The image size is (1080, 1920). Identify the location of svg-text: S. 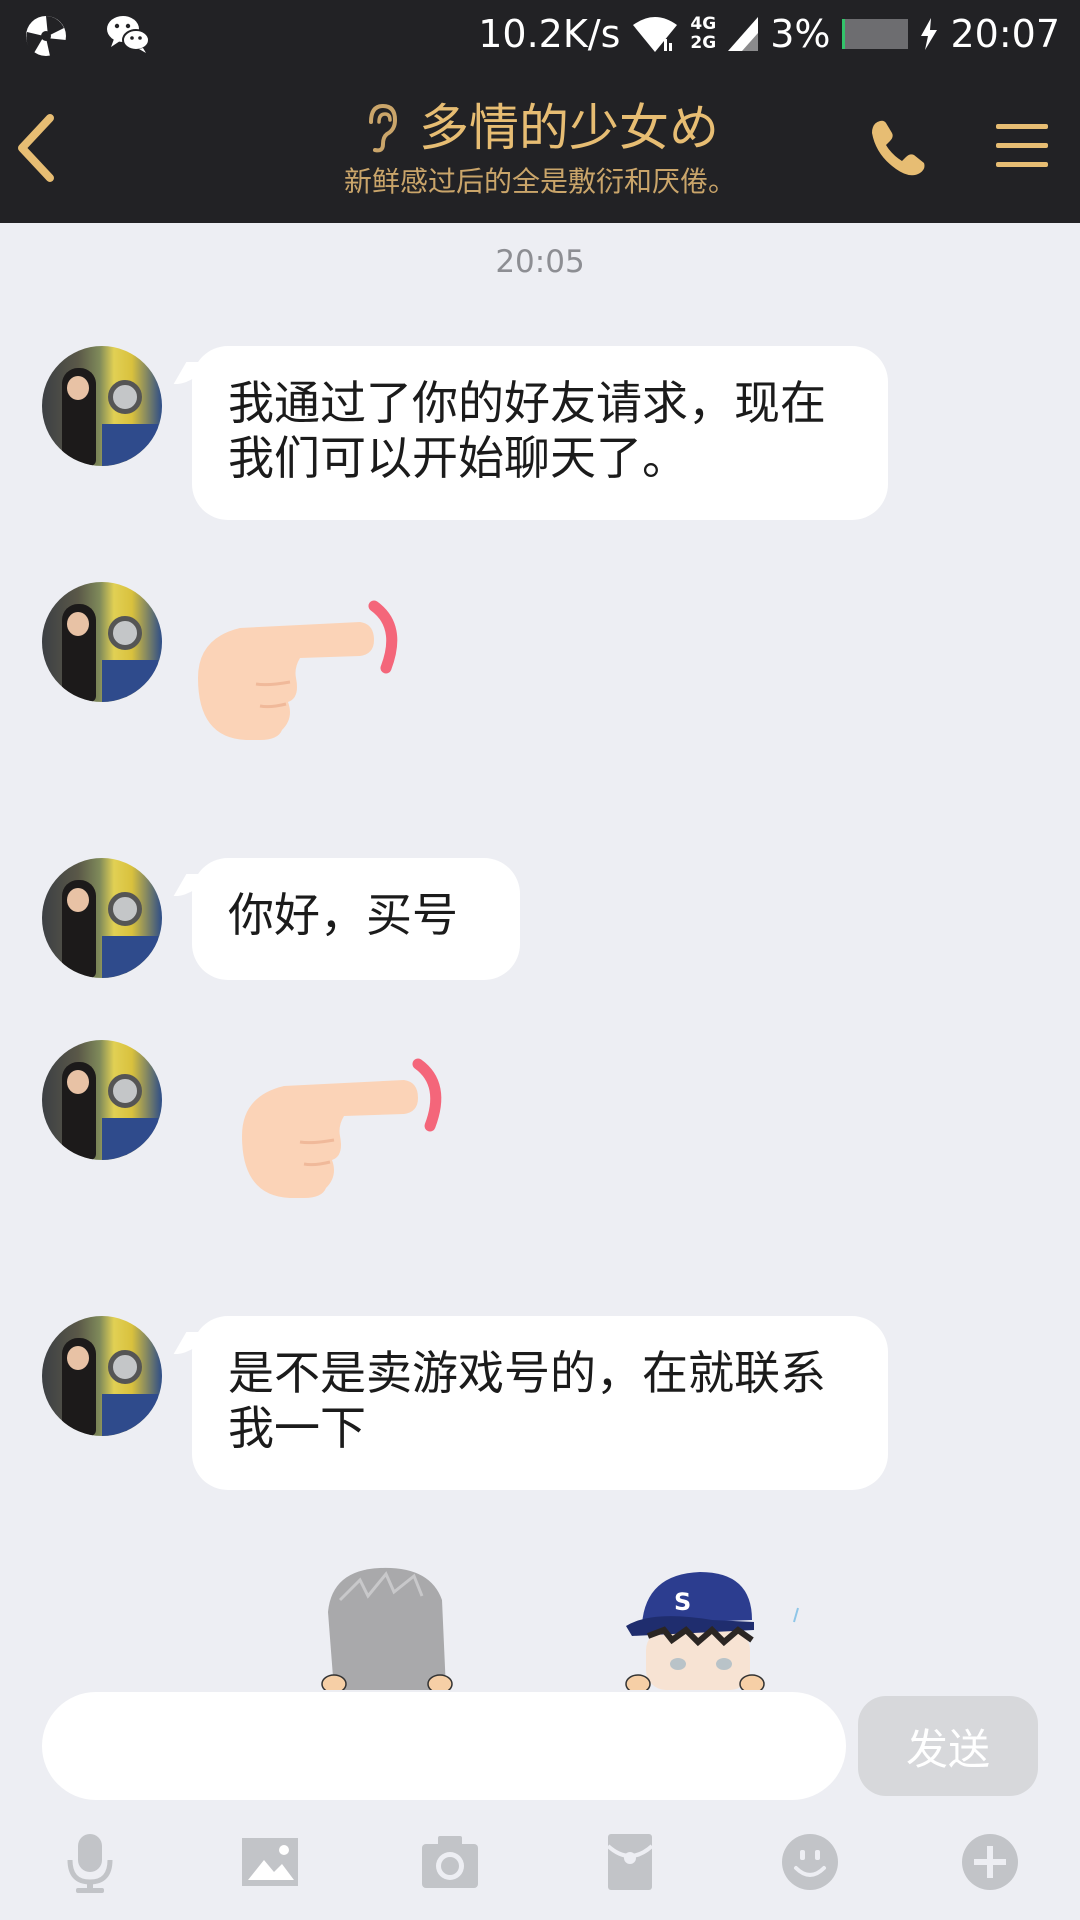
(682, 1602).